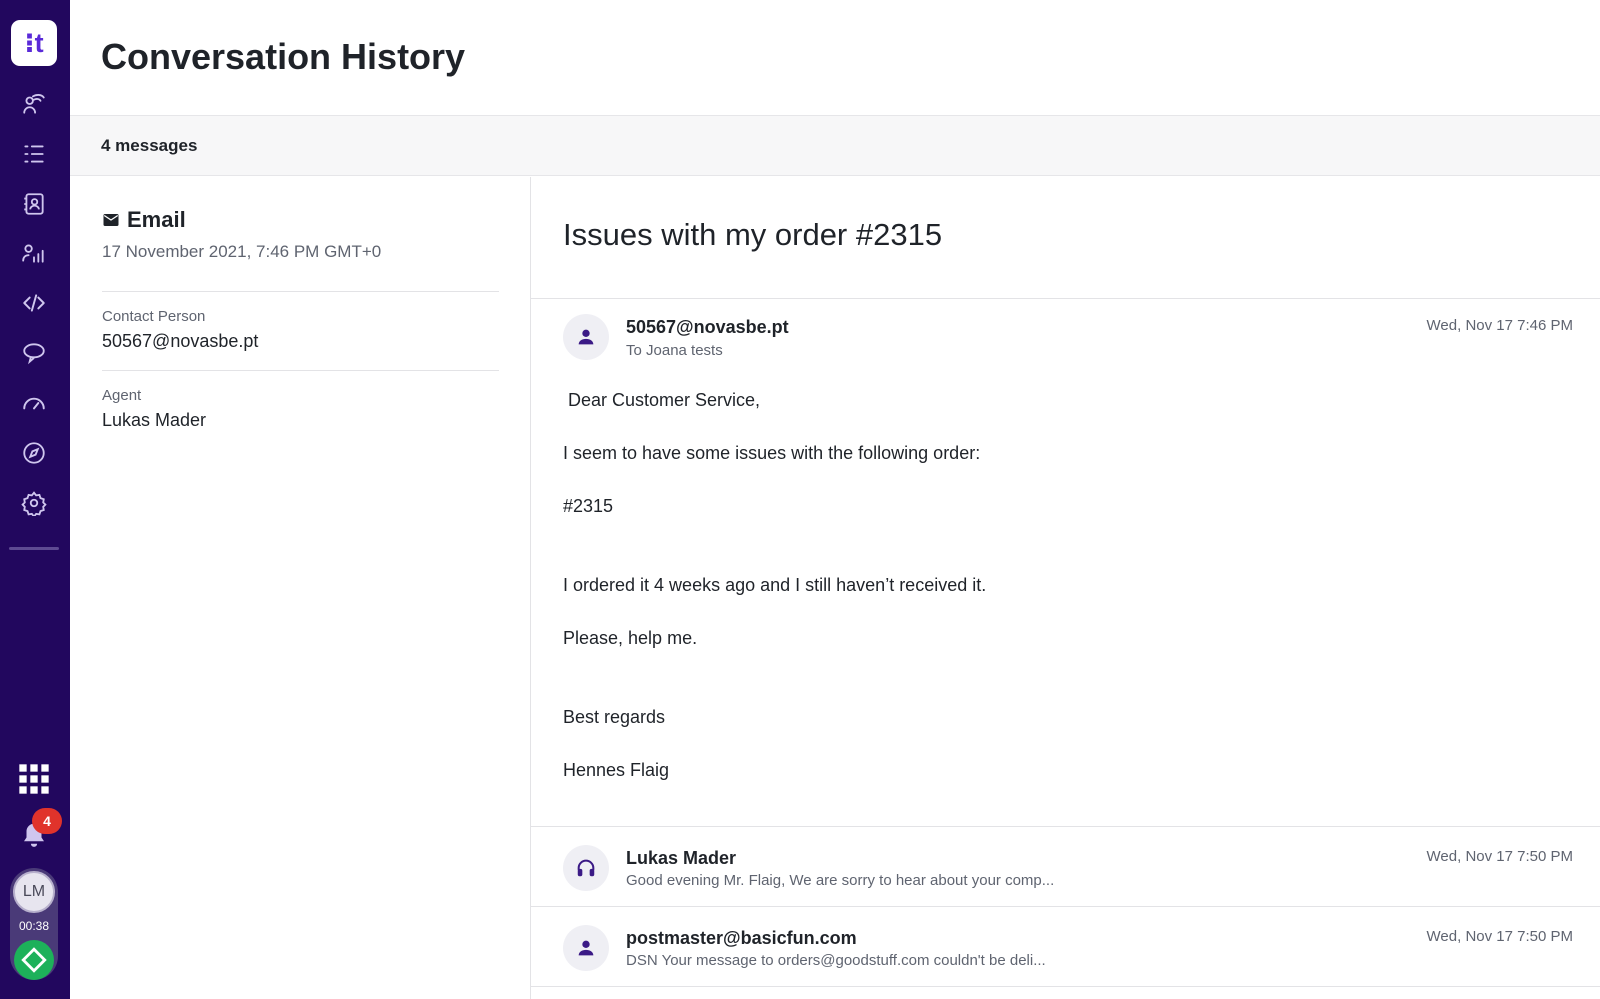  Describe the element at coordinates (588, 506) in the screenshot. I see `message-body-line: #2315` at that location.